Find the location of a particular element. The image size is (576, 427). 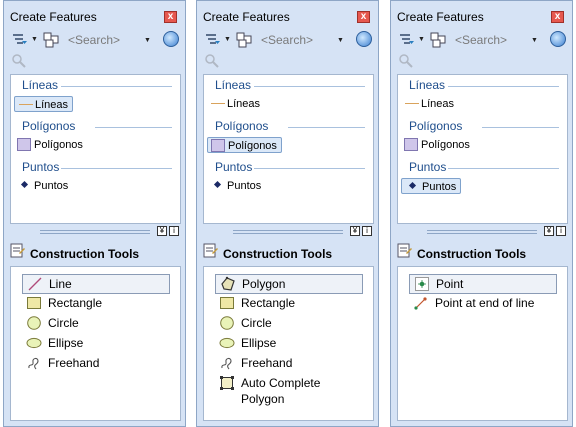

window-title: Create Features is located at coordinates (53, 17).